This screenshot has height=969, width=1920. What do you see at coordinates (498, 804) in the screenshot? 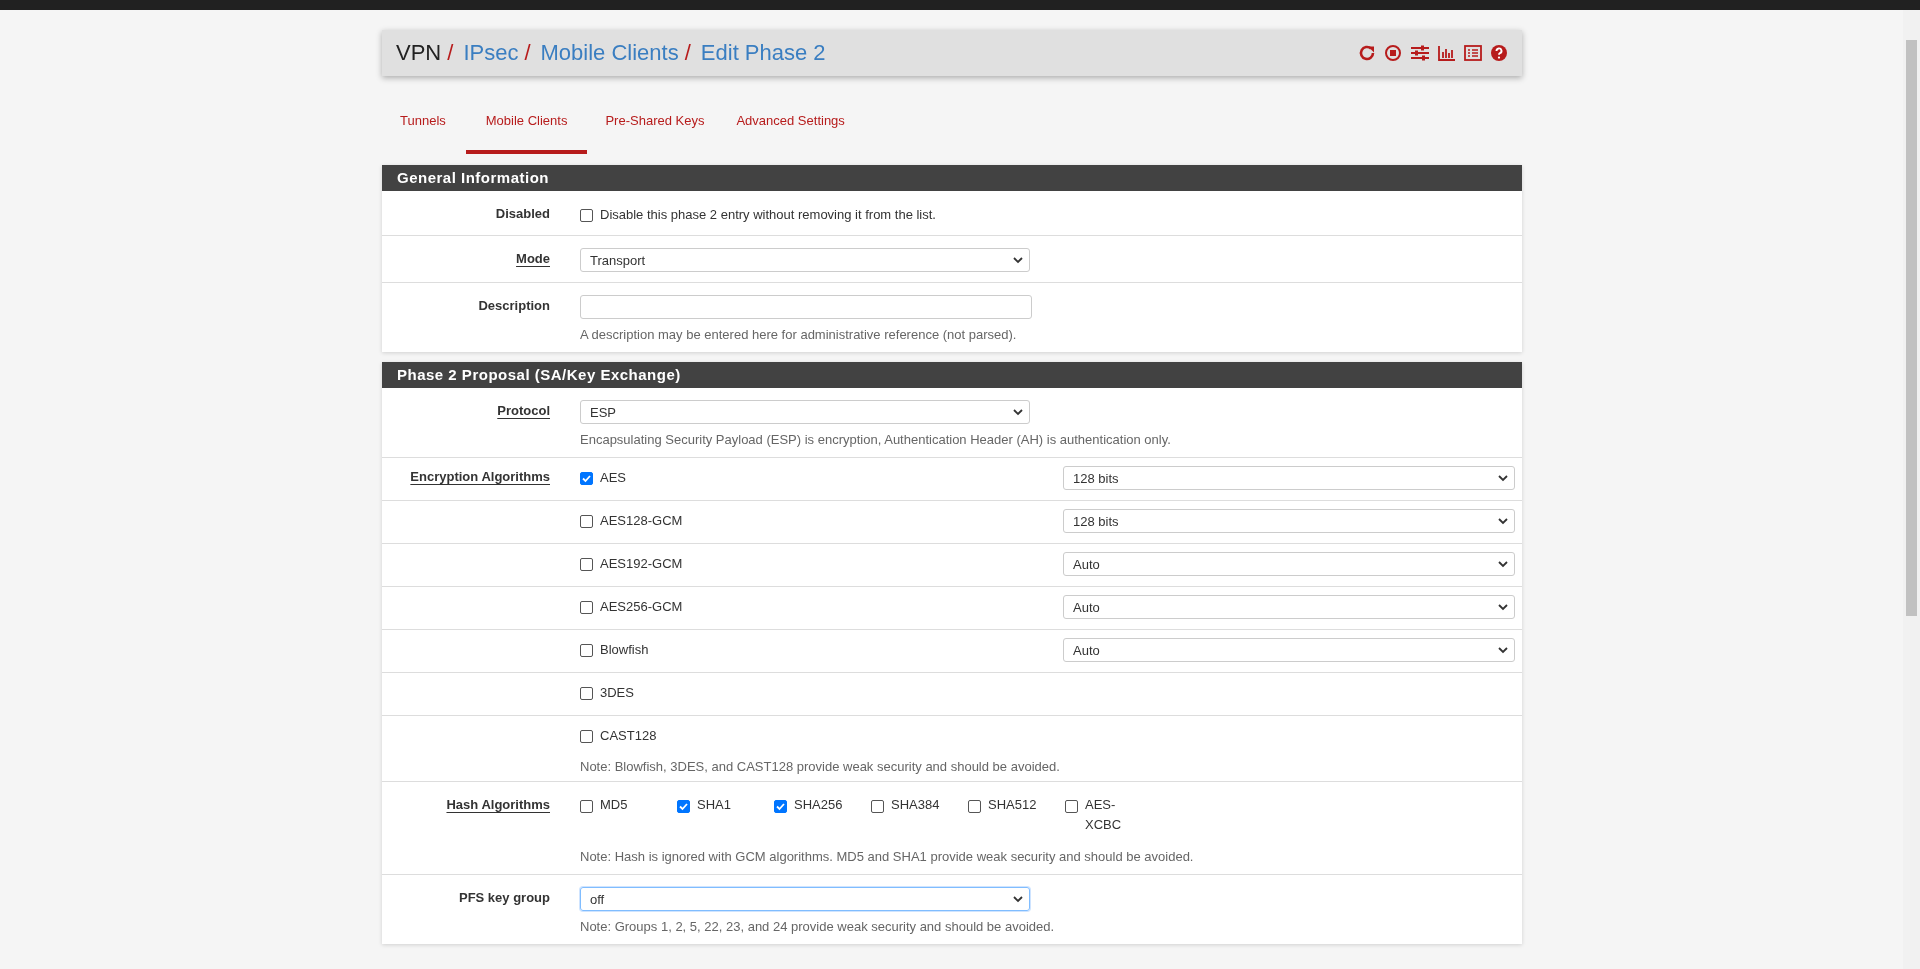
I see `field-label: Hash Algorithms` at bounding box center [498, 804].